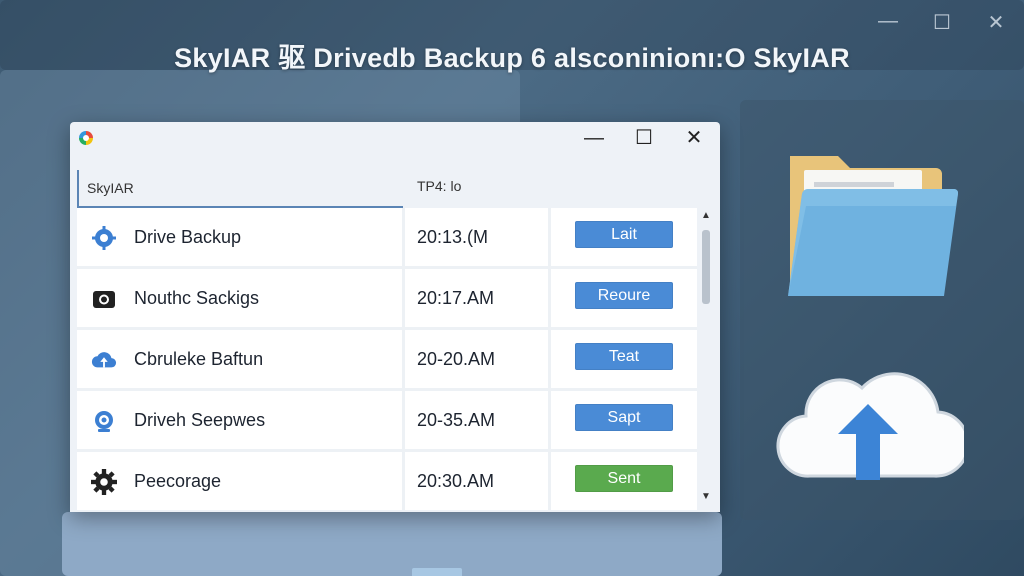 The width and height of the screenshot is (1024, 576). Describe the element at coordinates (439, 186) in the screenshot. I see `time-column-header: TP4: lo` at that location.